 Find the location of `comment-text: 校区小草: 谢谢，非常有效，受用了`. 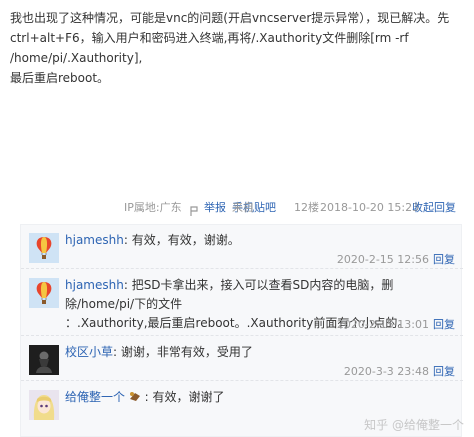

comment-text: 校区小草: 谢谢，非常有效，受用了 is located at coordinates (259, 352).